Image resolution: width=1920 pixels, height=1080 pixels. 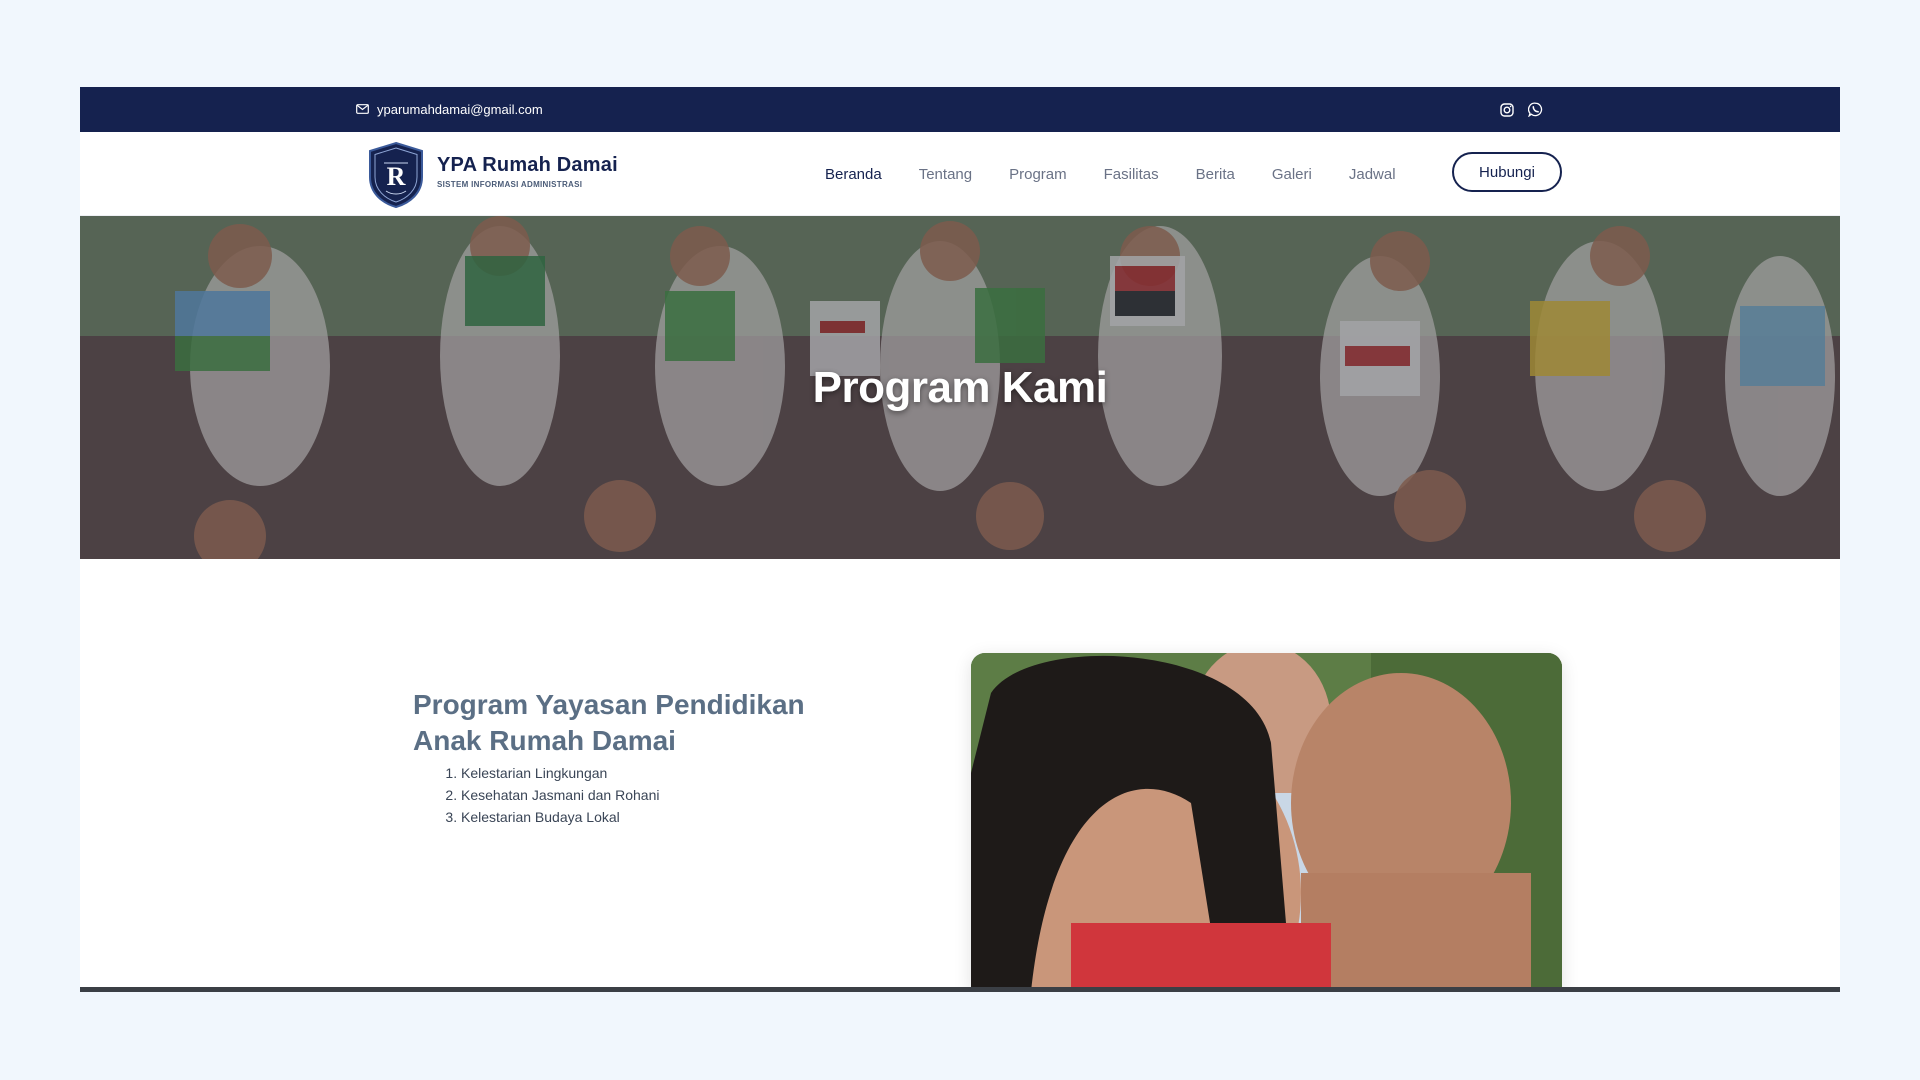 I want to click on program-photo, so click(x=1266, y=822).